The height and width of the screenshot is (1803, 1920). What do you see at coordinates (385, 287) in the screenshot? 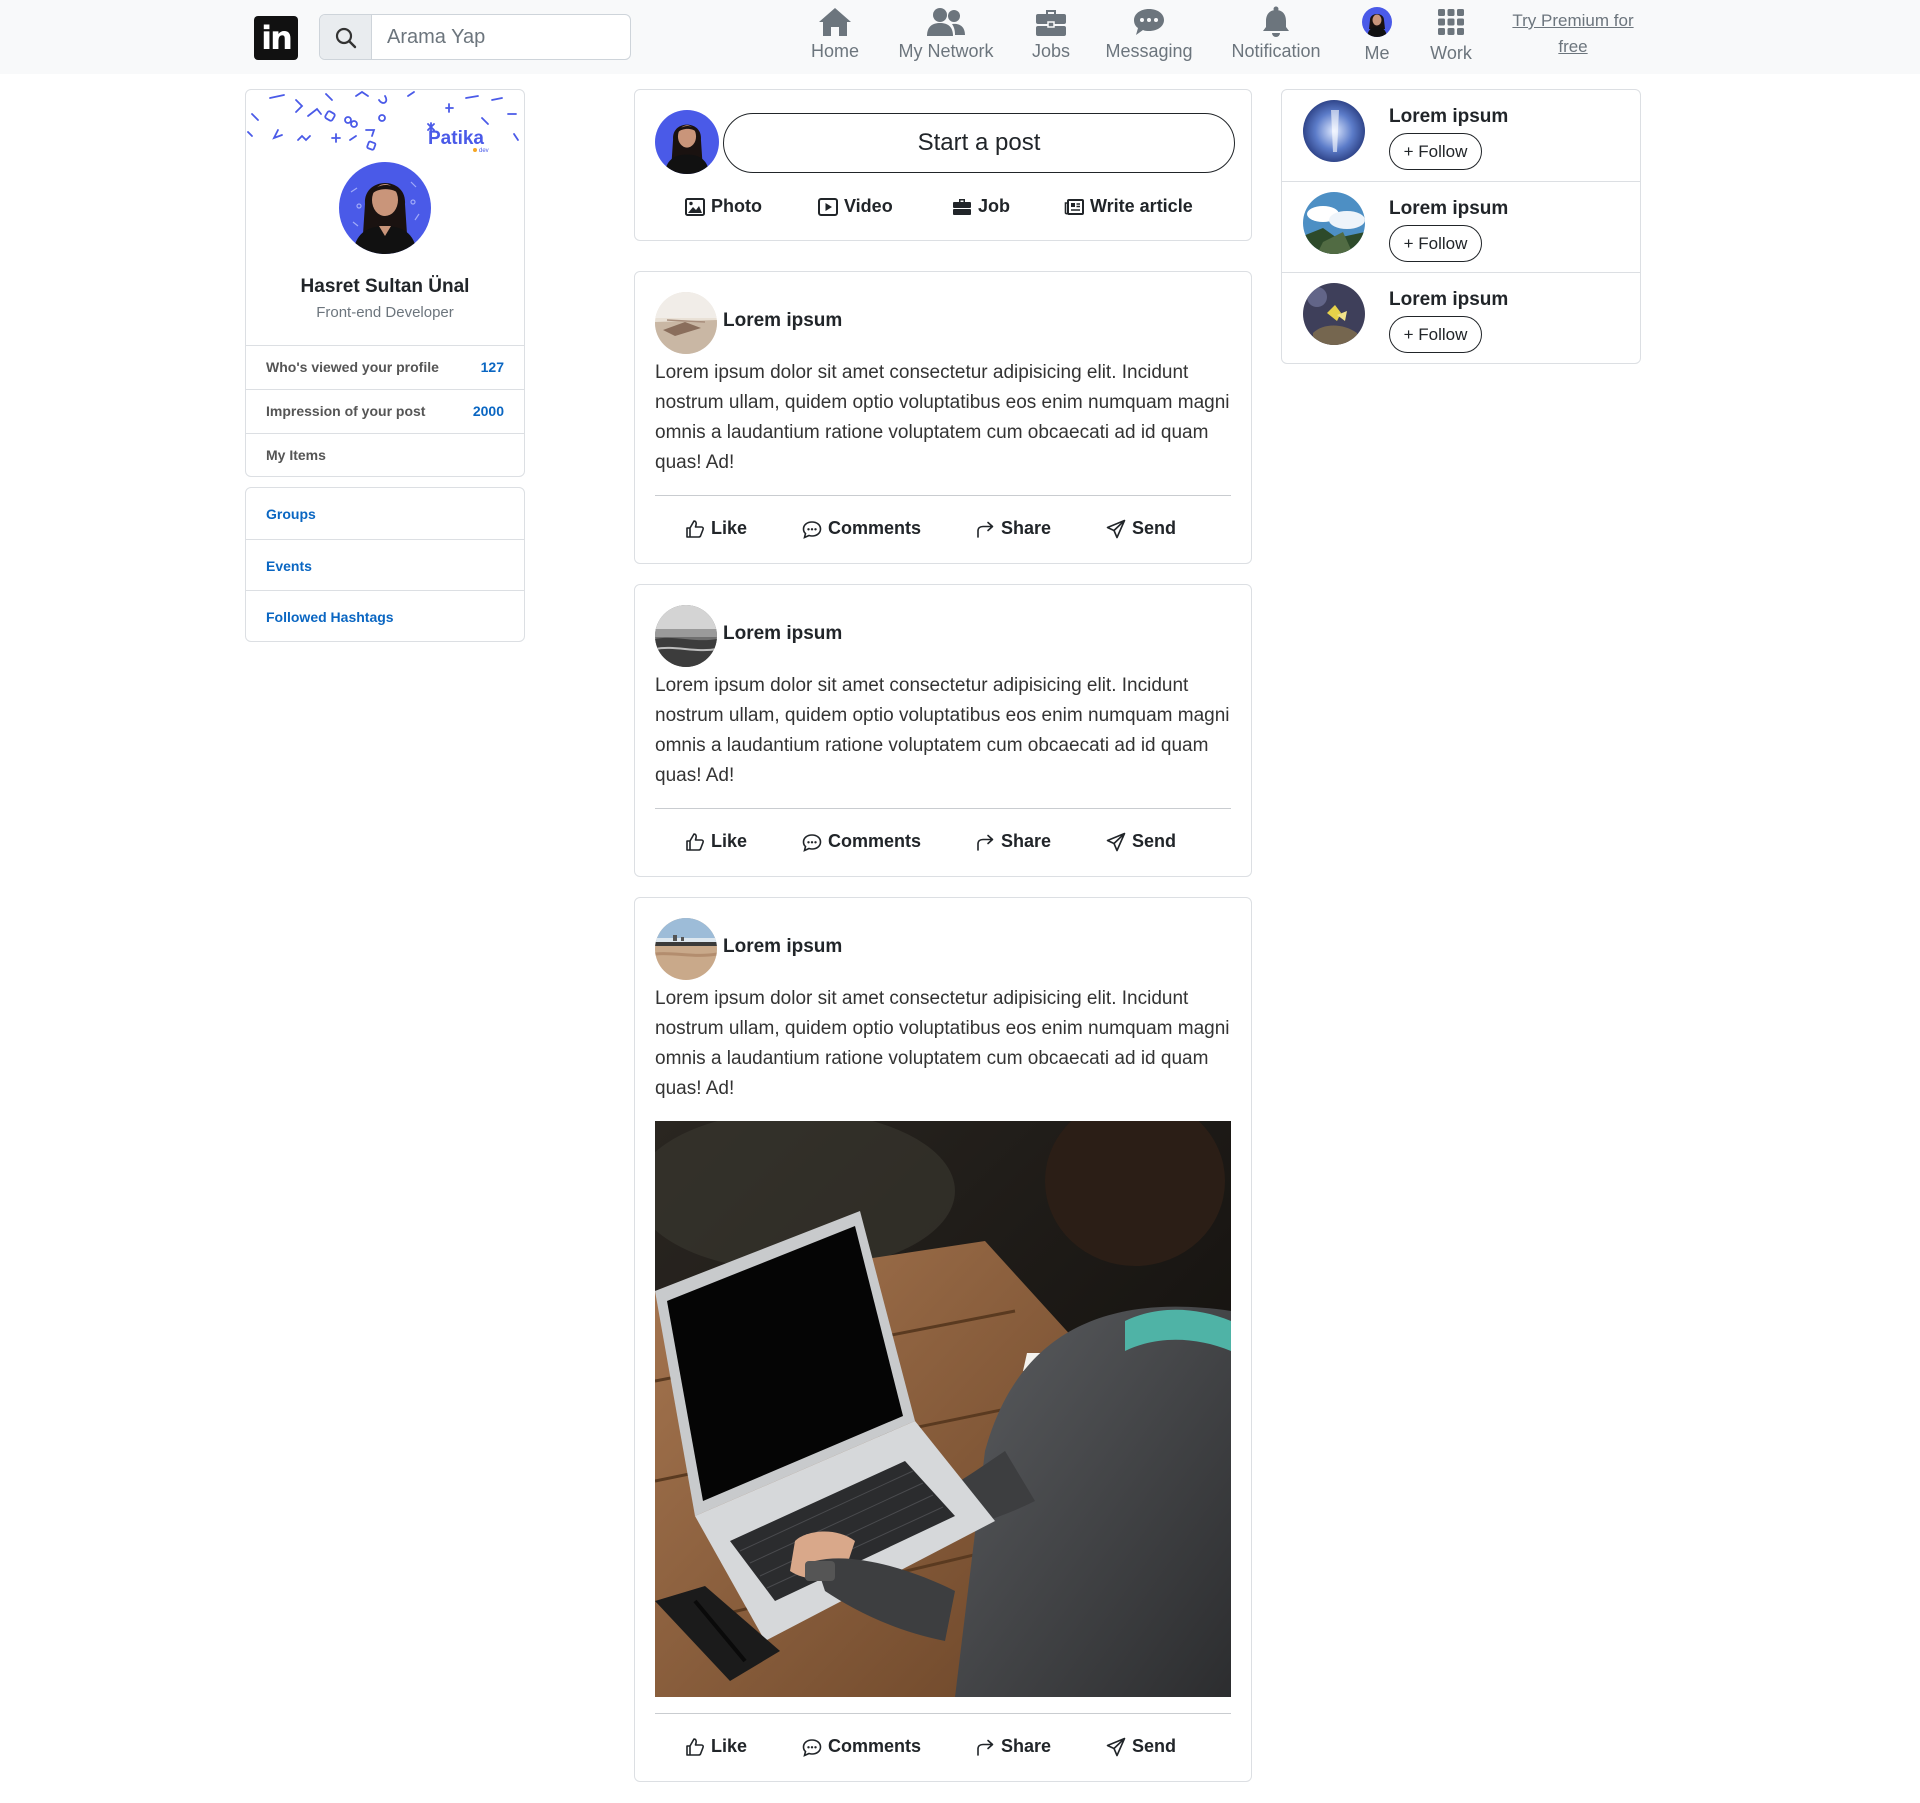
I see `profile-name: Hasret Sultan Ünal` at bounding box center [385, 287].